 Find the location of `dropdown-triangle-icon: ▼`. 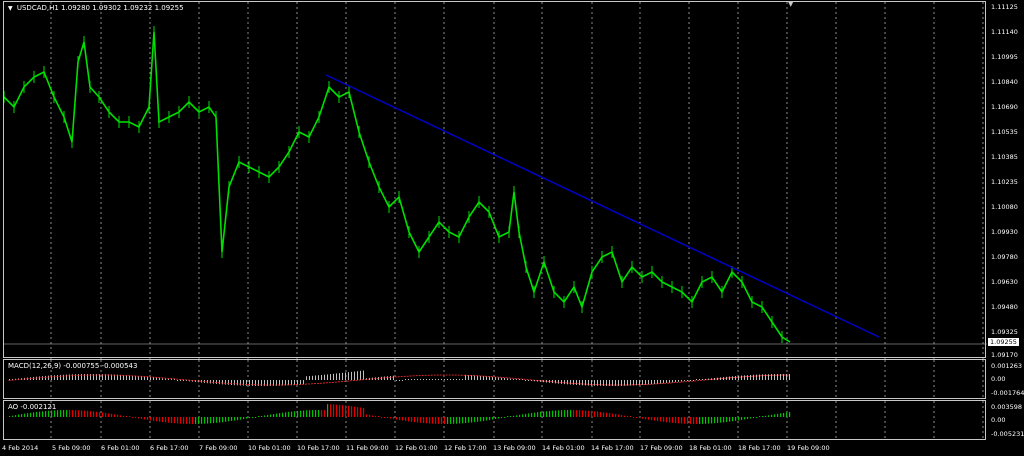

dropdown-triangle-icon: ▼ is located at coordinates (10, 8).